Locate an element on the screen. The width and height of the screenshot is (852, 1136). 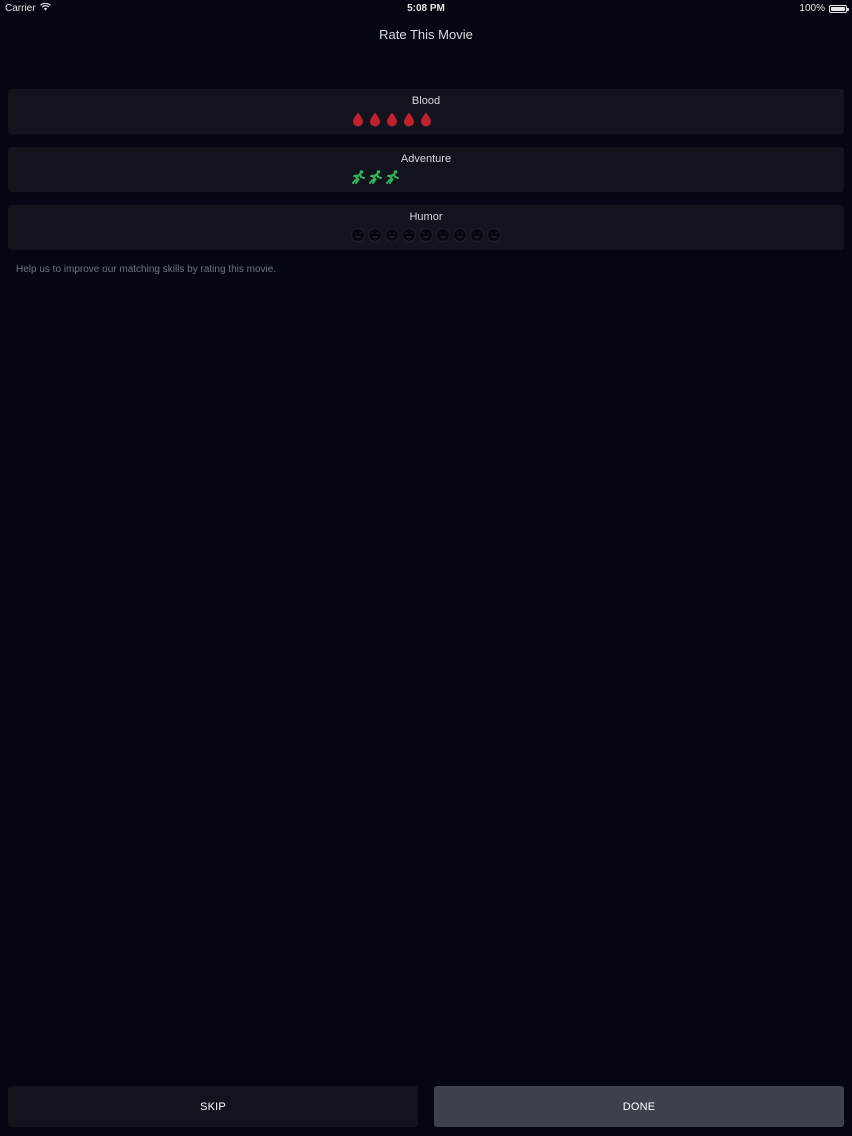
rating-card-humor: Humor is located at coordinates (426, 227).